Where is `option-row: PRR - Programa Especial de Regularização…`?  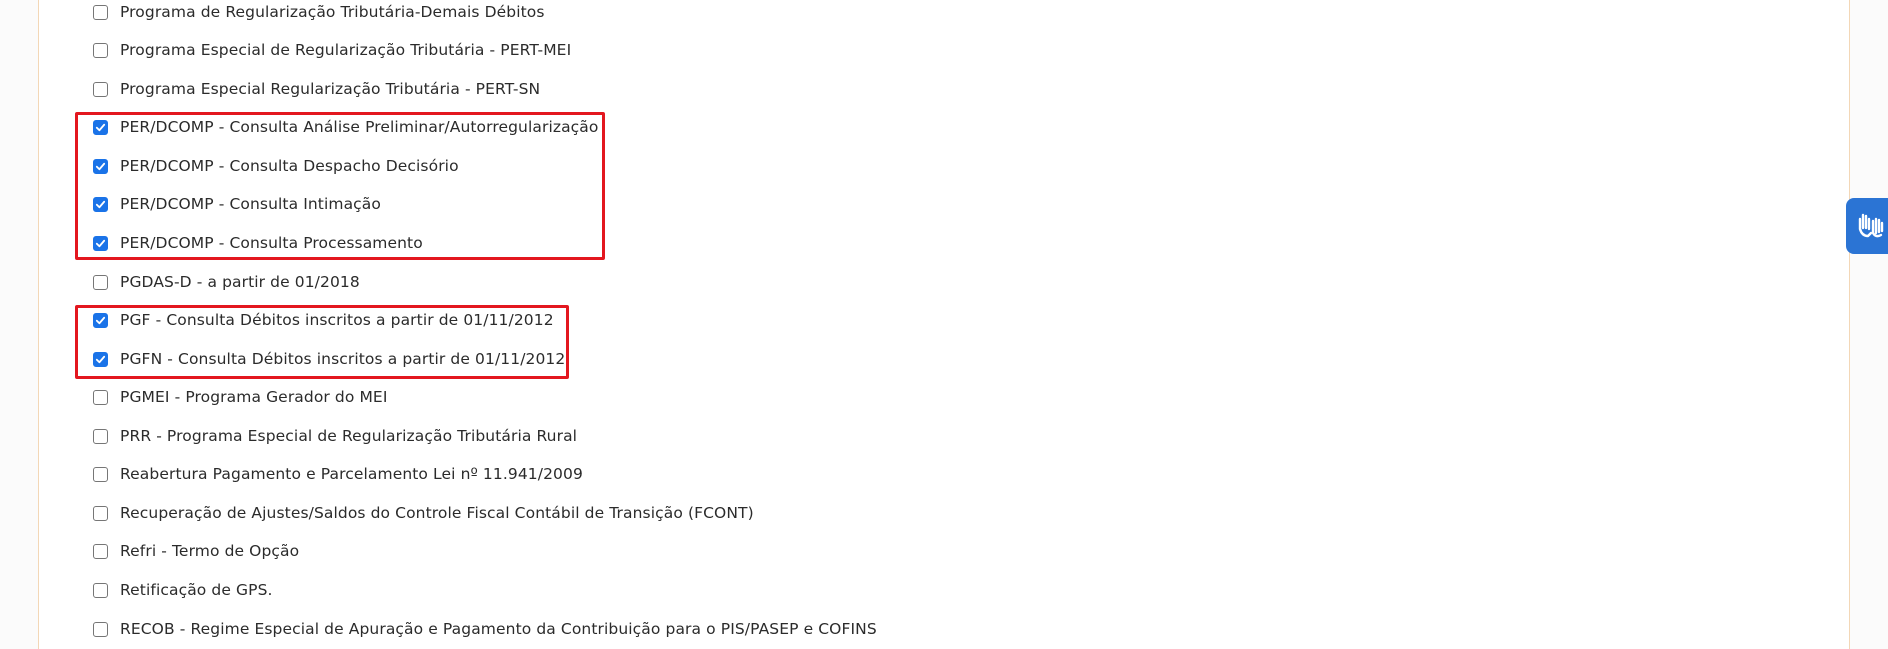 option-row: PRR - Programa Especial de Regularização… is located at coordinates (335, 436).